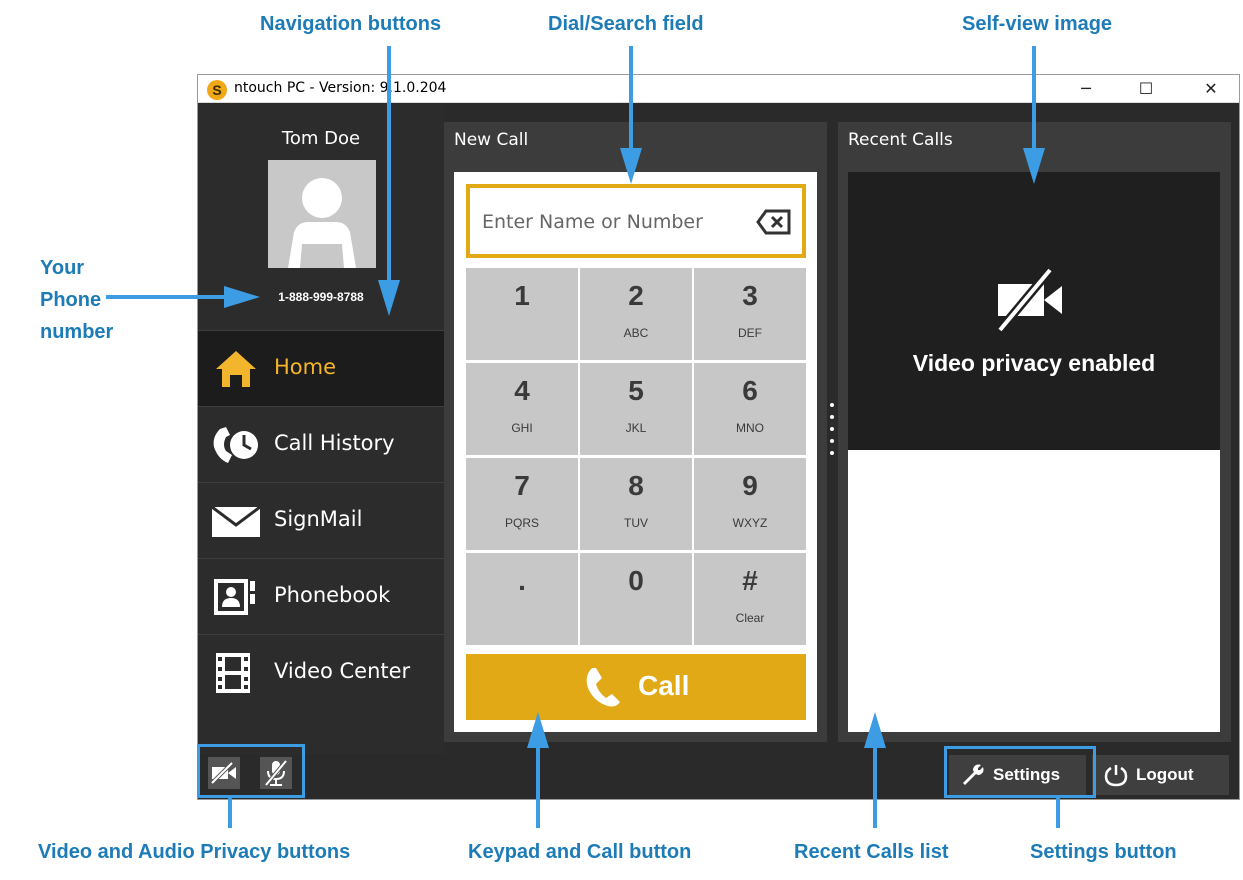 This screenshot has height=880, width=1243. I want to click on arrow-recent-list, so click(875, 786).